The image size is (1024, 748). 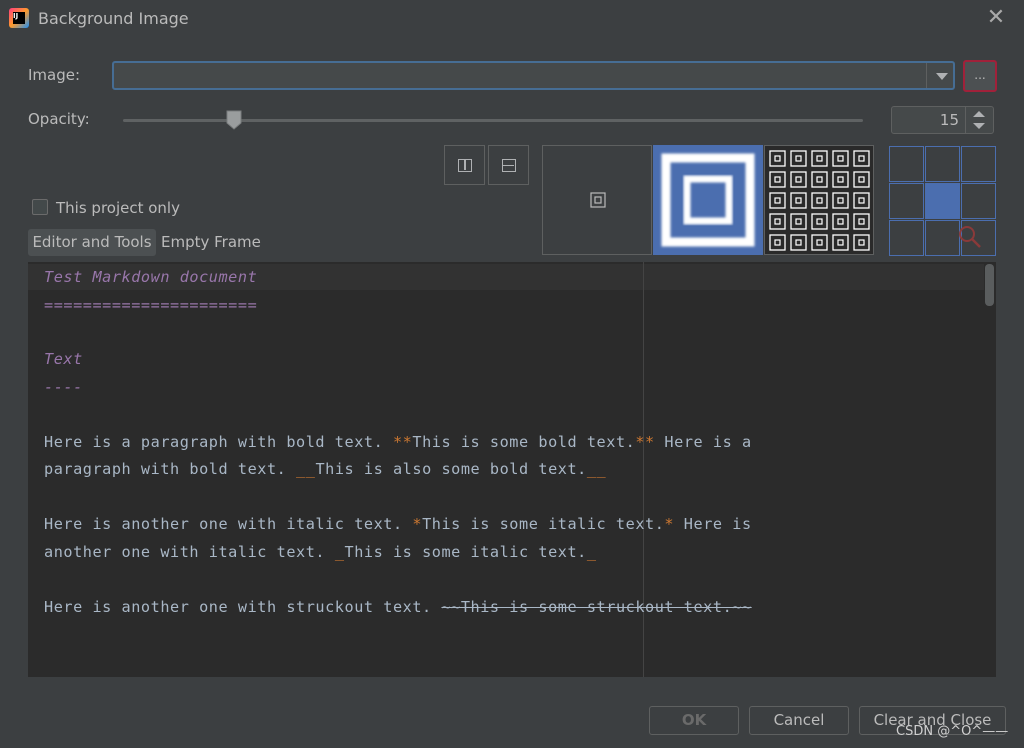 I want to click on tab-empty-frame: Empty Frame, so click(x=211, y=242).